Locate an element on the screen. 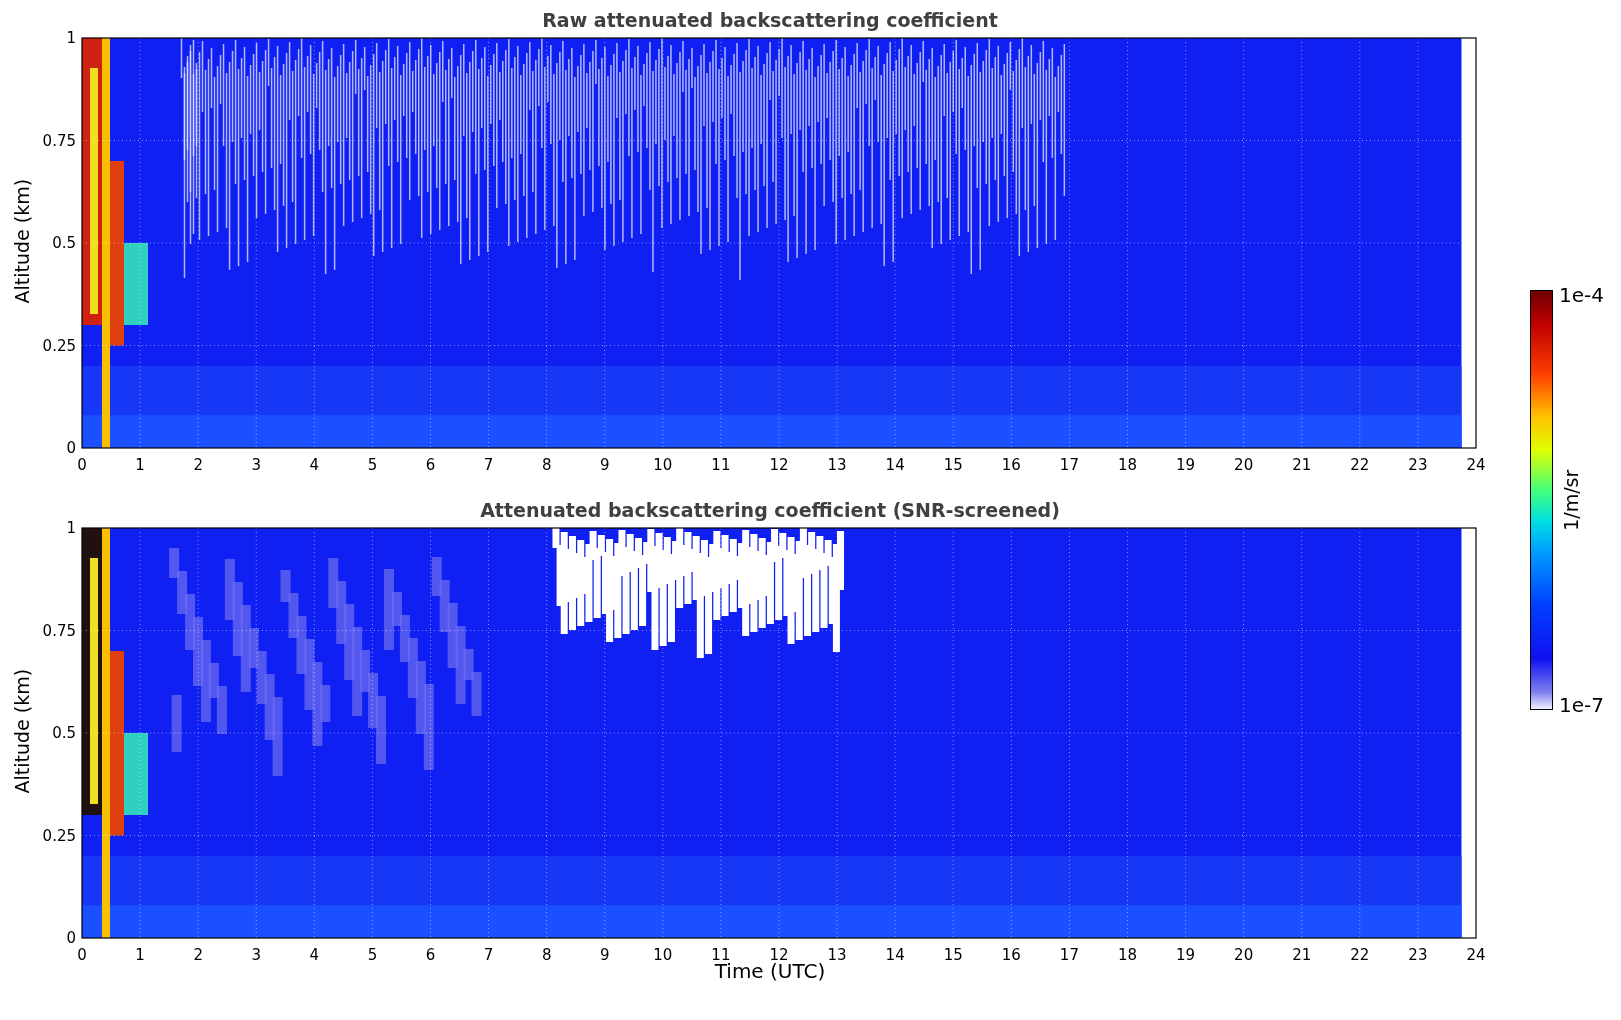 The width and height of the screenshot is (1621, 1020). colorbar-label: 1e-4 is located at coordinates (1581, 295).